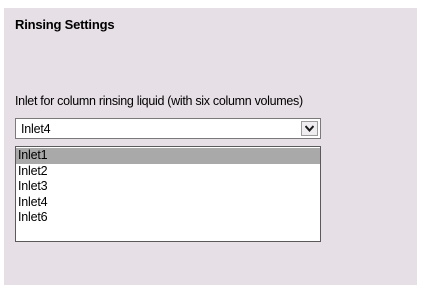 Image resolution: width=422 pixels, height=299 pixels. I want to click on option-inlet3: Inlet3, so click(168, 187).